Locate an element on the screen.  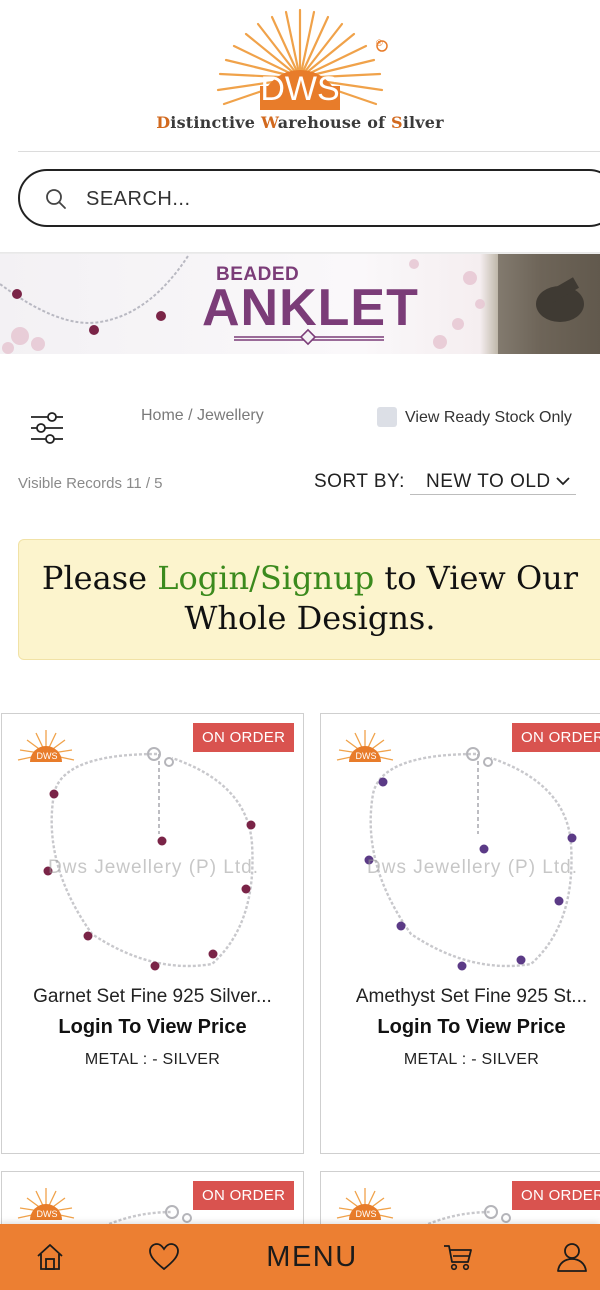
filter-sliders-icon is located at coordinates (47, 428).